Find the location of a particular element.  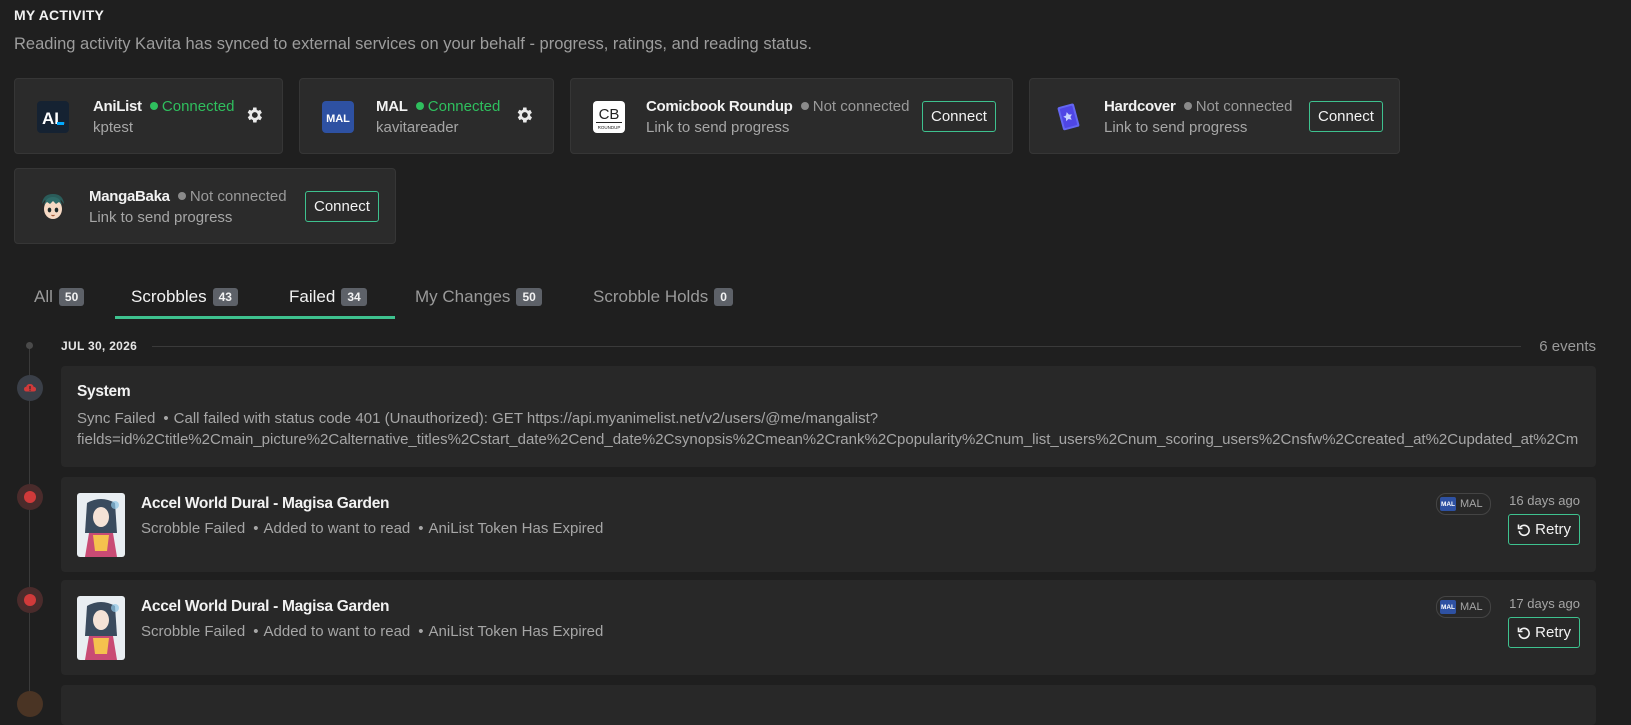

anilist-logo-icon: AL is located at coordinates (53, 117).